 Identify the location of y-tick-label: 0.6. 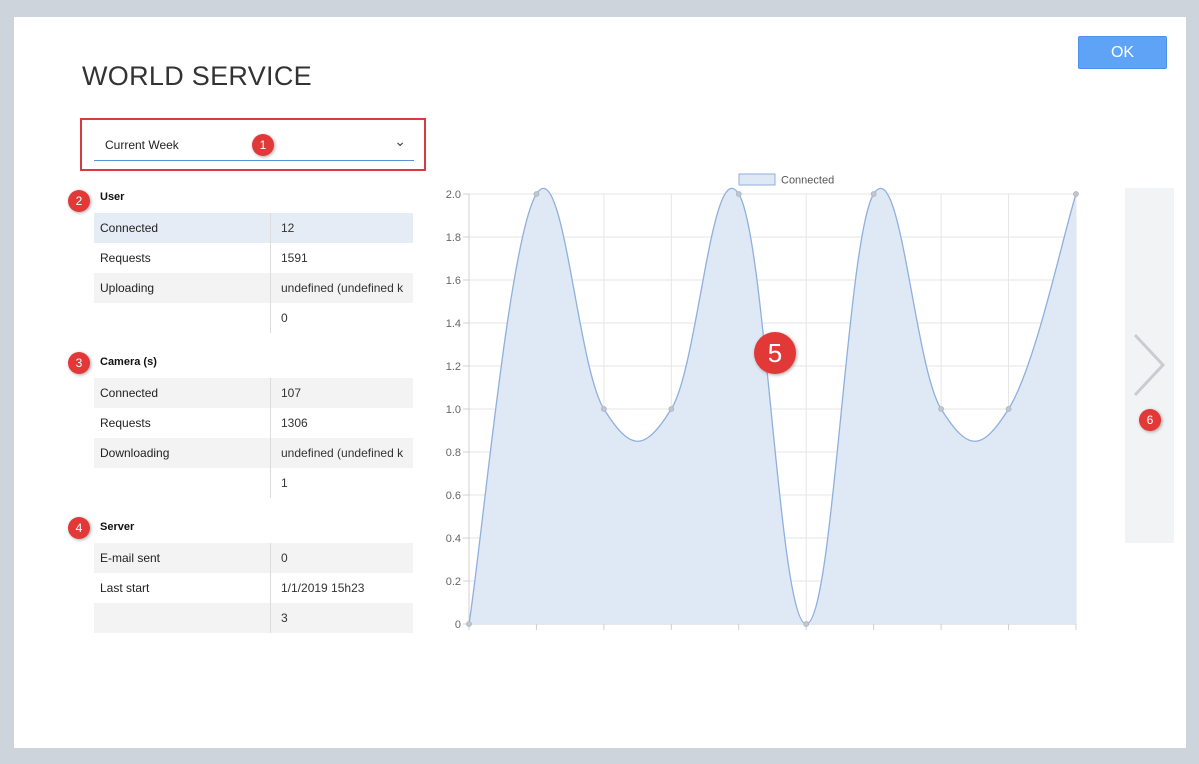
(453, 496).